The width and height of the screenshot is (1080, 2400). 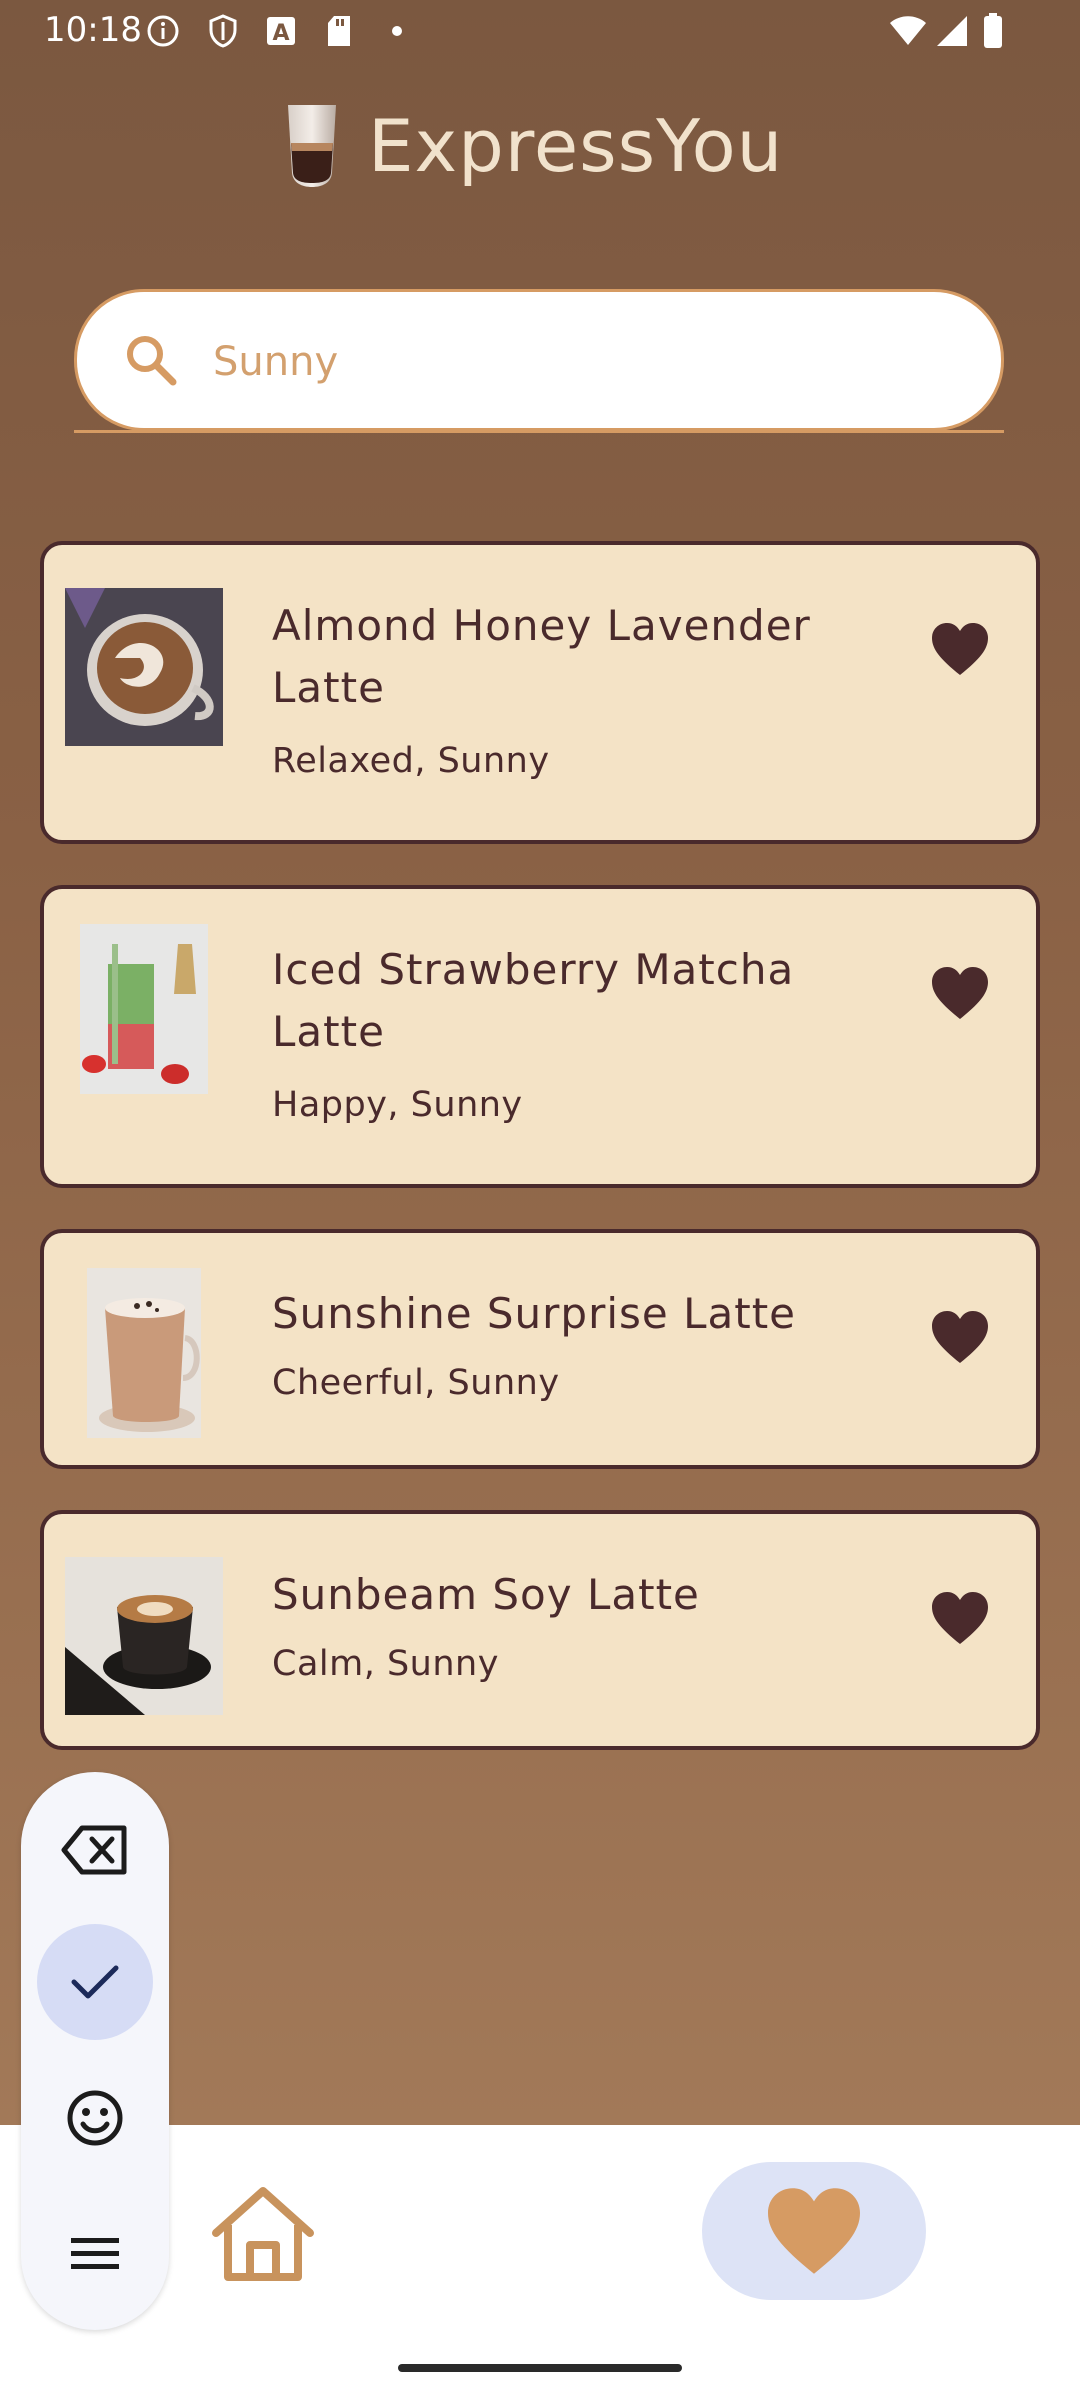 What do you see at coordinates (339, 31) in the screenshot?
I see `sd-card-icon` at bounding box center [339, 31].